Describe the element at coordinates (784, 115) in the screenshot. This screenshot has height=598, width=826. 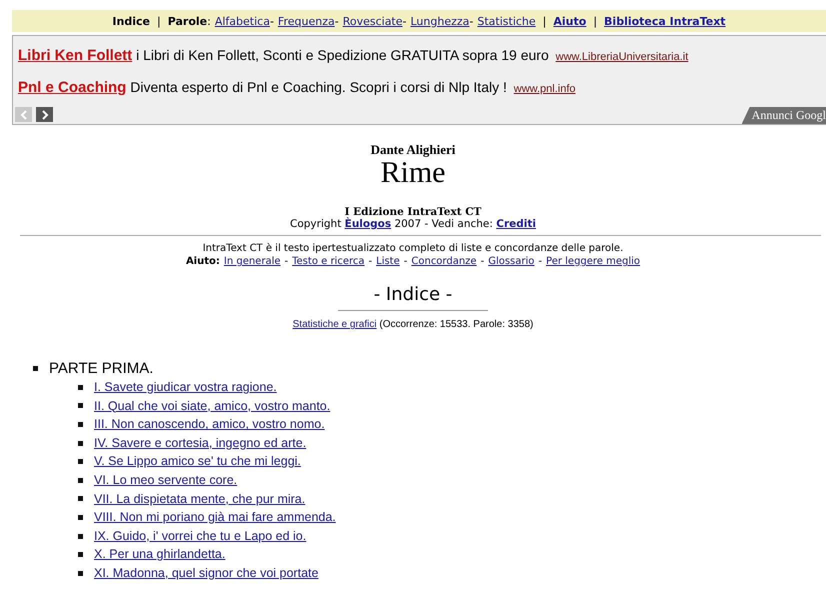
I see `ad-badge: Annunci Googl` at that location.